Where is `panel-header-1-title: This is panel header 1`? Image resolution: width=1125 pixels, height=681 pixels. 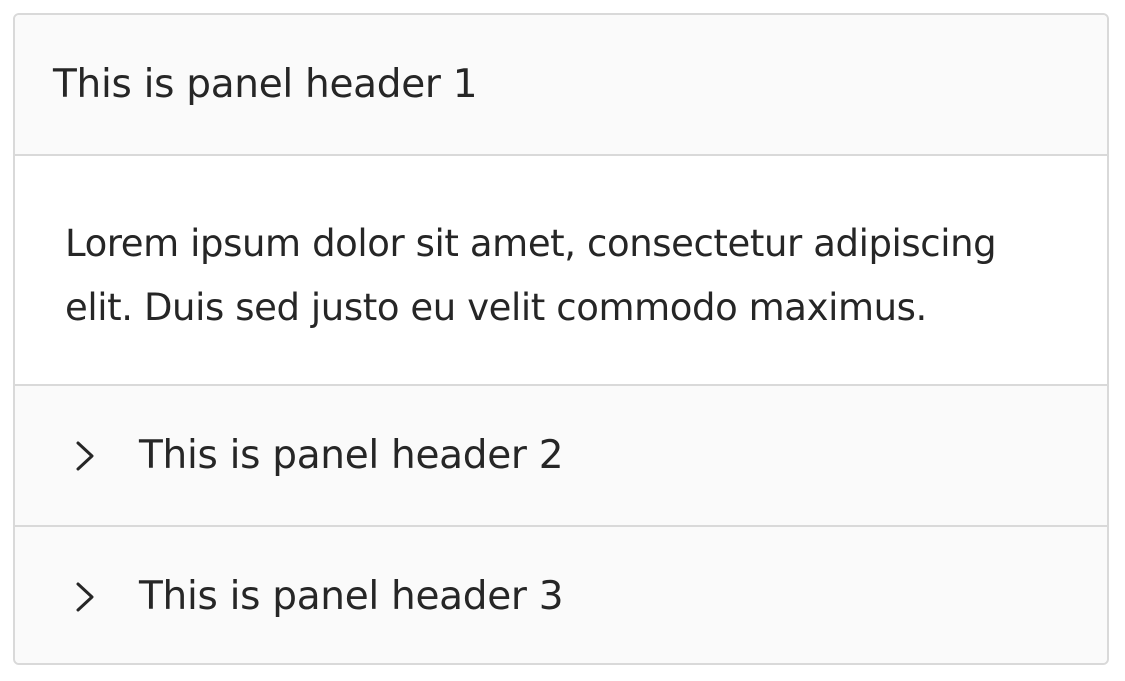 panel-header-1-title: This is panel header 1 is located at coordinates (265, 84).